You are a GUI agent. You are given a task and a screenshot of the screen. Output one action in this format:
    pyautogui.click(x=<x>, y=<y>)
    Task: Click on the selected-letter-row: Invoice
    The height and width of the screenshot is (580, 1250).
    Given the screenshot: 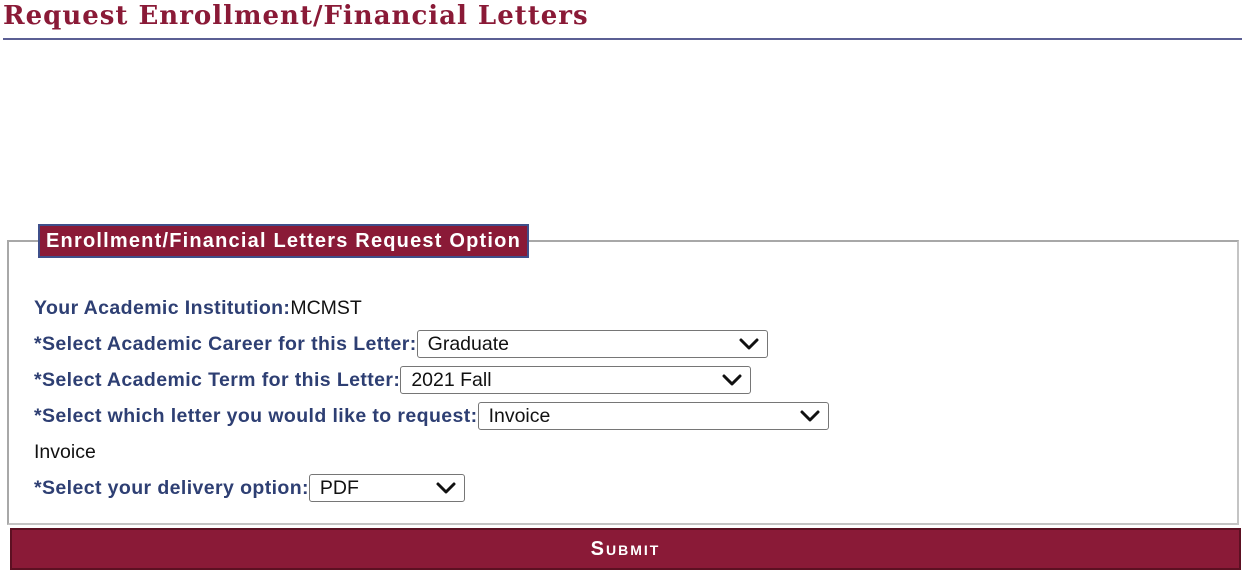 What is the action you would take?
    pyautogui.click(x=65, y=452)
    